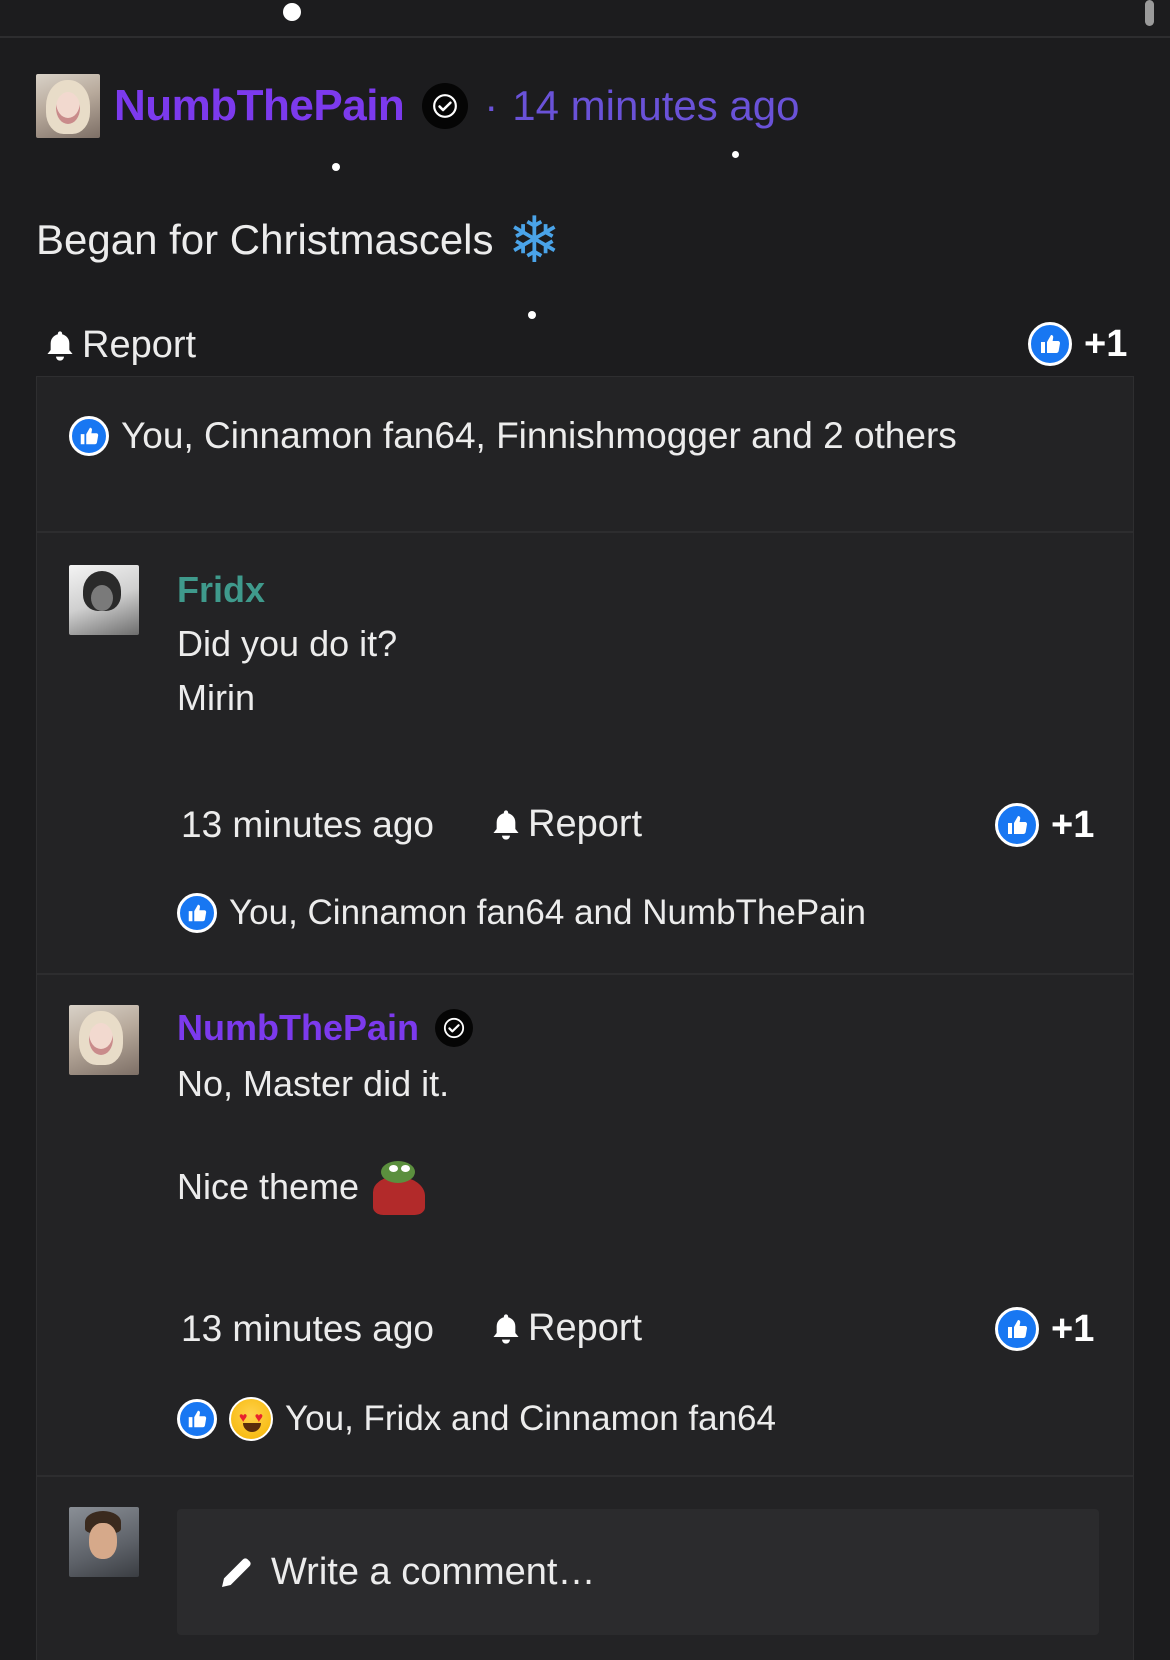  What do you see at coordinates (251, 1419) in the screenshot?
I see `love-eyes-emoji-icon: ♥ ♥` at bounding box center [251, 1419].